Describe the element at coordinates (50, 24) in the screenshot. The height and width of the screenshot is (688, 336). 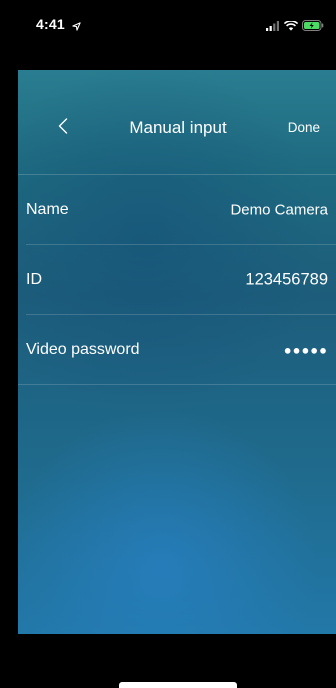
I see `status-time: 4:41` at that location.